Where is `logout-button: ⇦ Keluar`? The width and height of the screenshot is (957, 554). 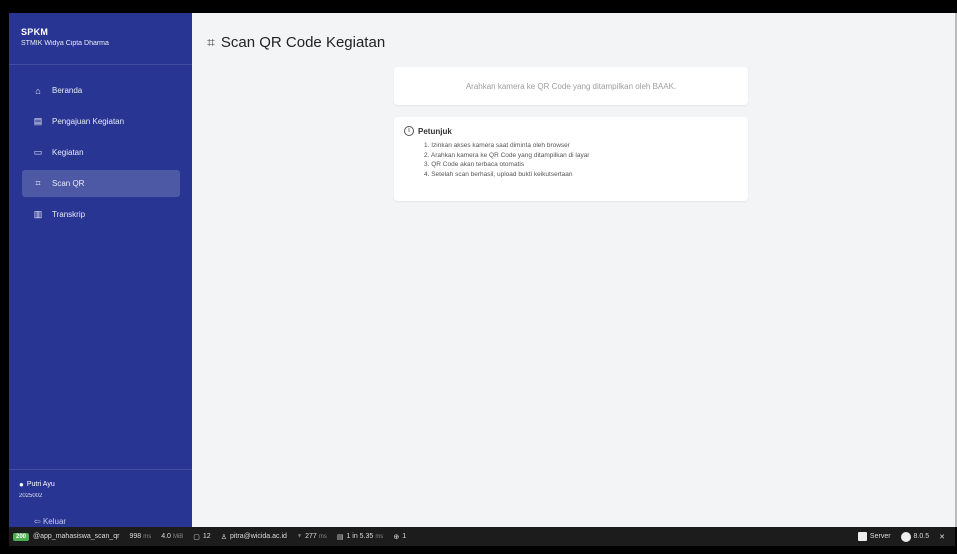 logout-button: ⇦ Keluar is located at coordinates (50, 521).